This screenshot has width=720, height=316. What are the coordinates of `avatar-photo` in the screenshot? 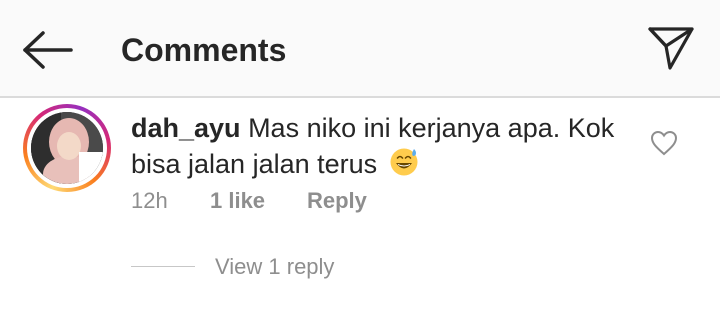 It's located at (67, 148).